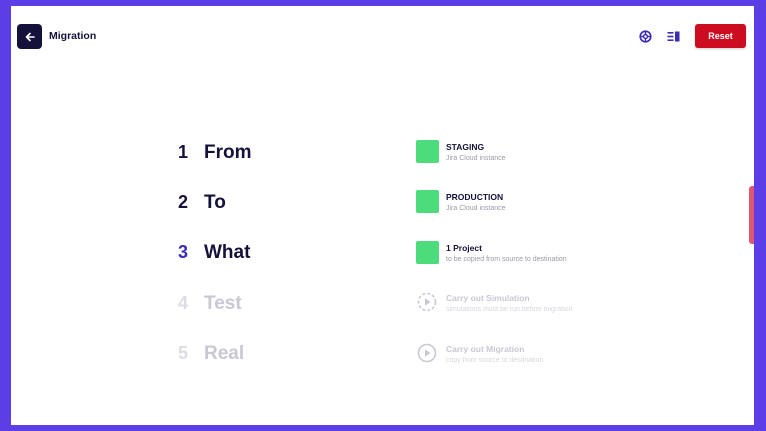 The width and height of the screenshot is (766, 431). What do you see at coordinates (223, 303) in the screenshot?
I see `step-name: Test` at bounding box center [223, 303].